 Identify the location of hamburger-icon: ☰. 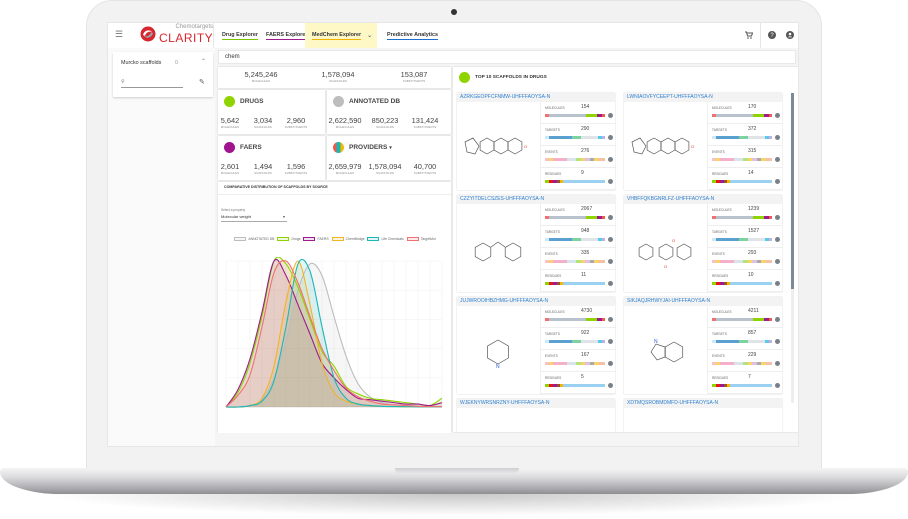
(119, 34).